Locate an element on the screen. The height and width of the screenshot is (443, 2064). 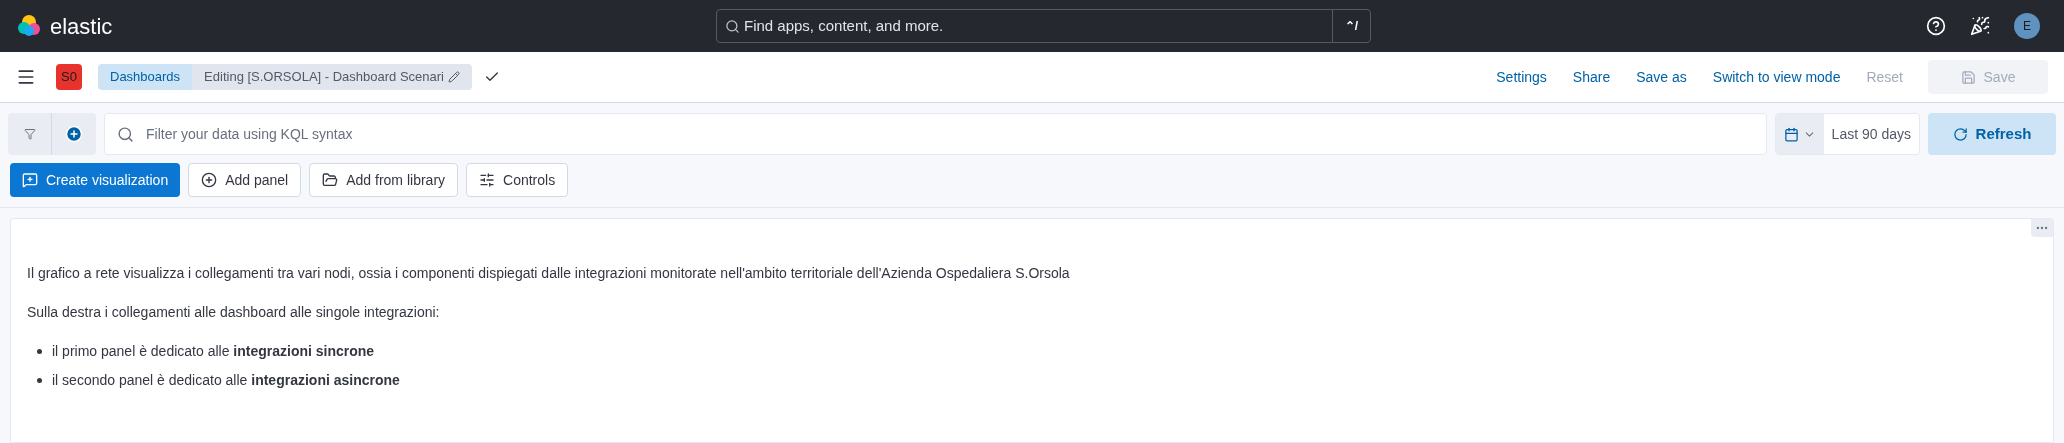
calendar-icon is located at coordinates (1791, 134).